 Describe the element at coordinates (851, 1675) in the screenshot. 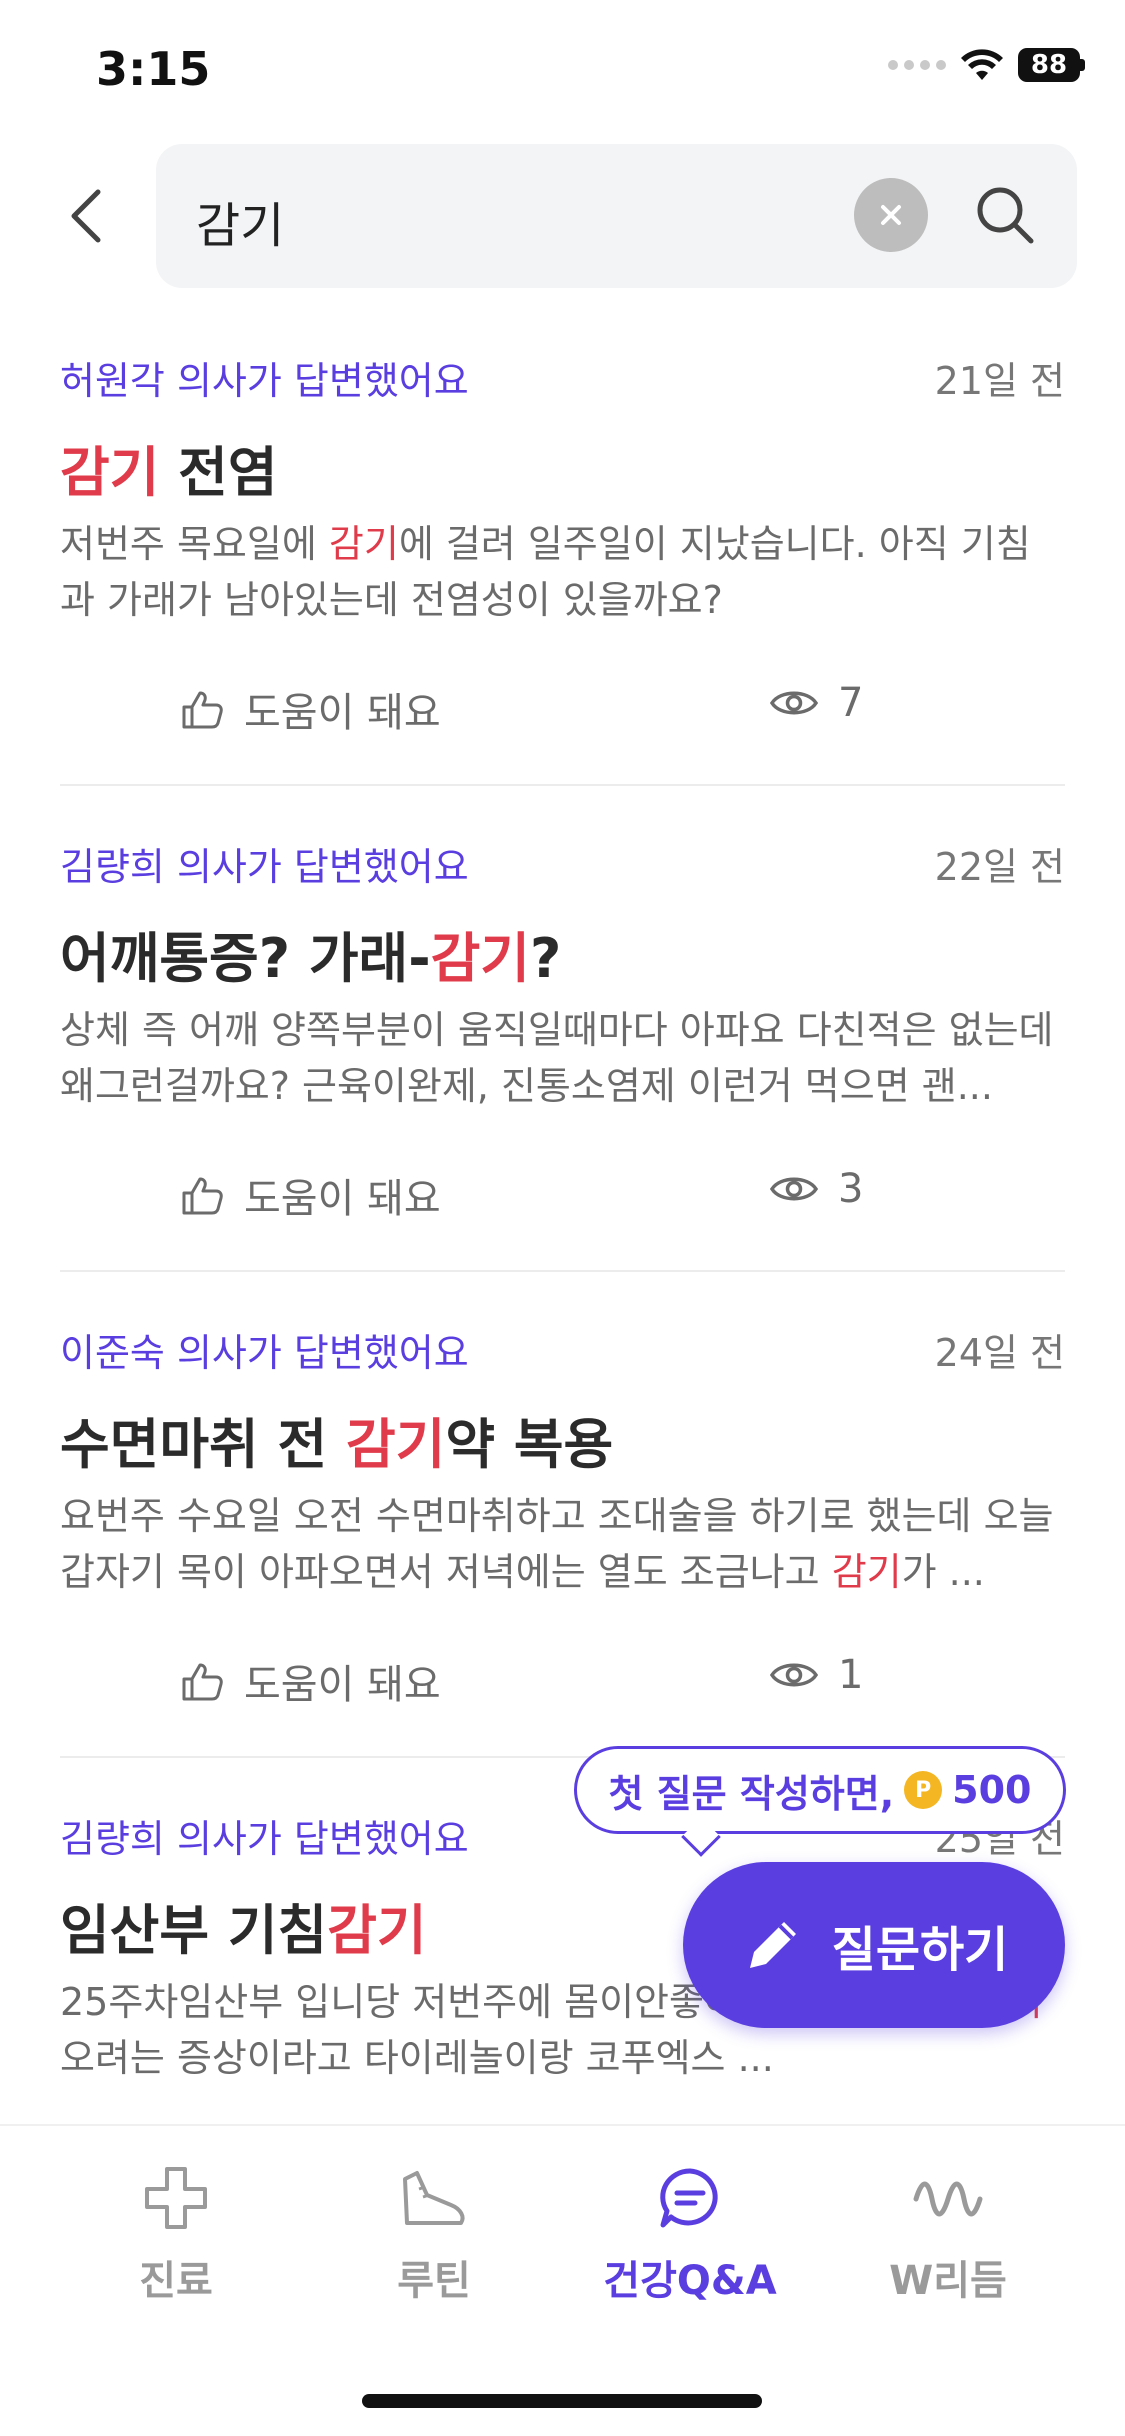

I see `view-count-value: 1` at that location.